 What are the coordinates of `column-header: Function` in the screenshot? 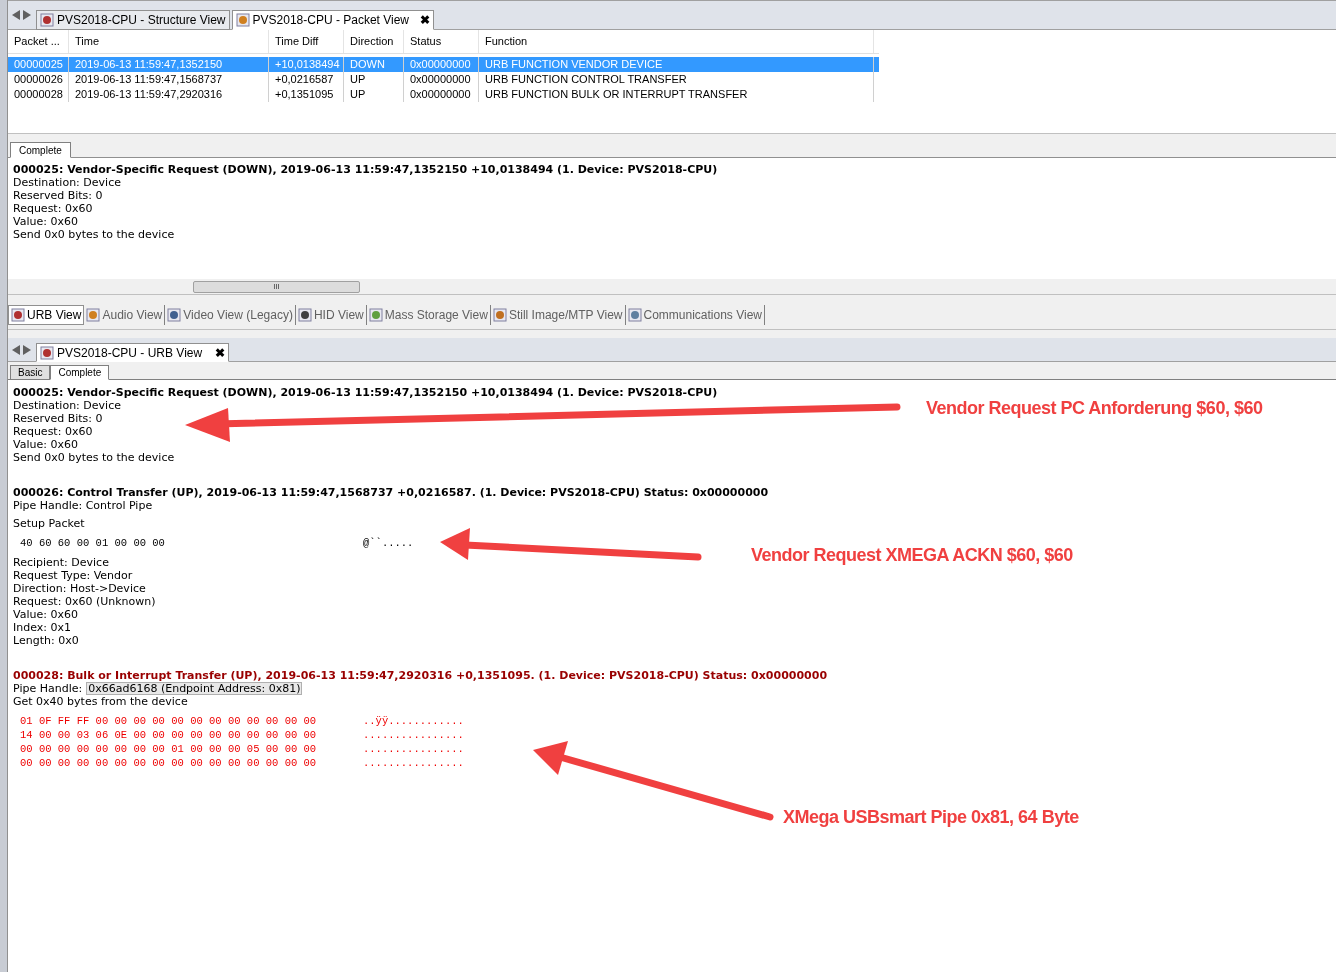 It's located at (676, 41).